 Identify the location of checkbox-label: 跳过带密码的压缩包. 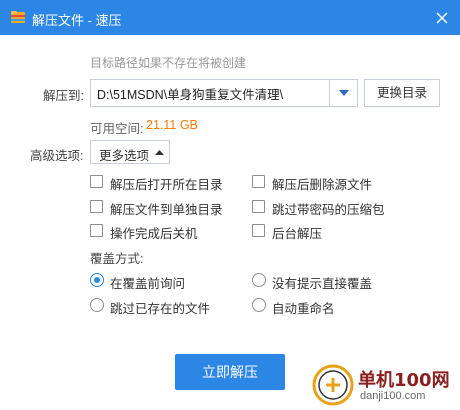
(328, 210).